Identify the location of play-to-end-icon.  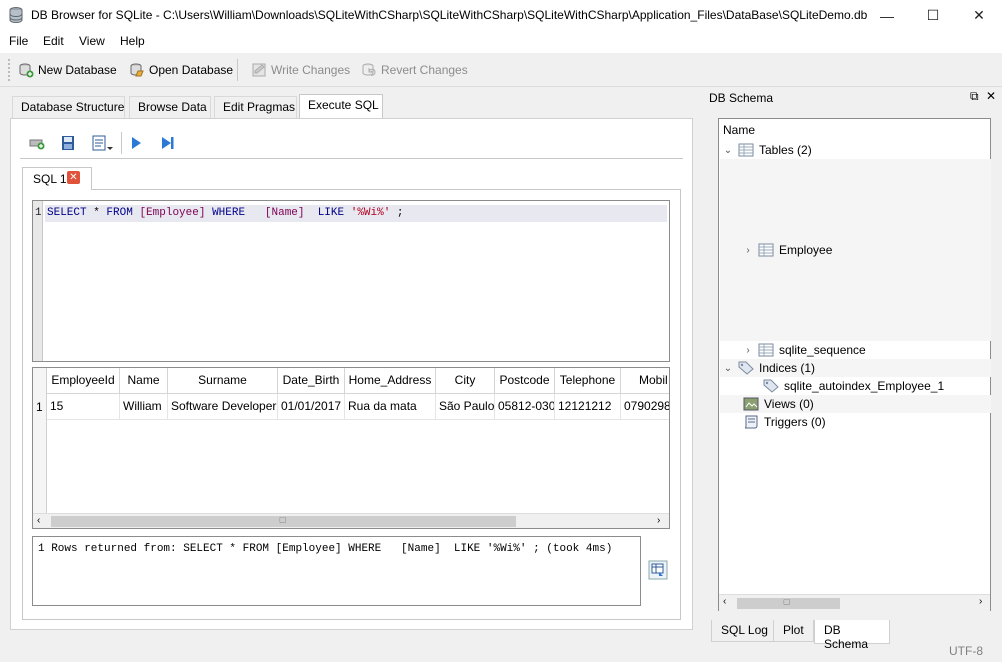
(168, 143).